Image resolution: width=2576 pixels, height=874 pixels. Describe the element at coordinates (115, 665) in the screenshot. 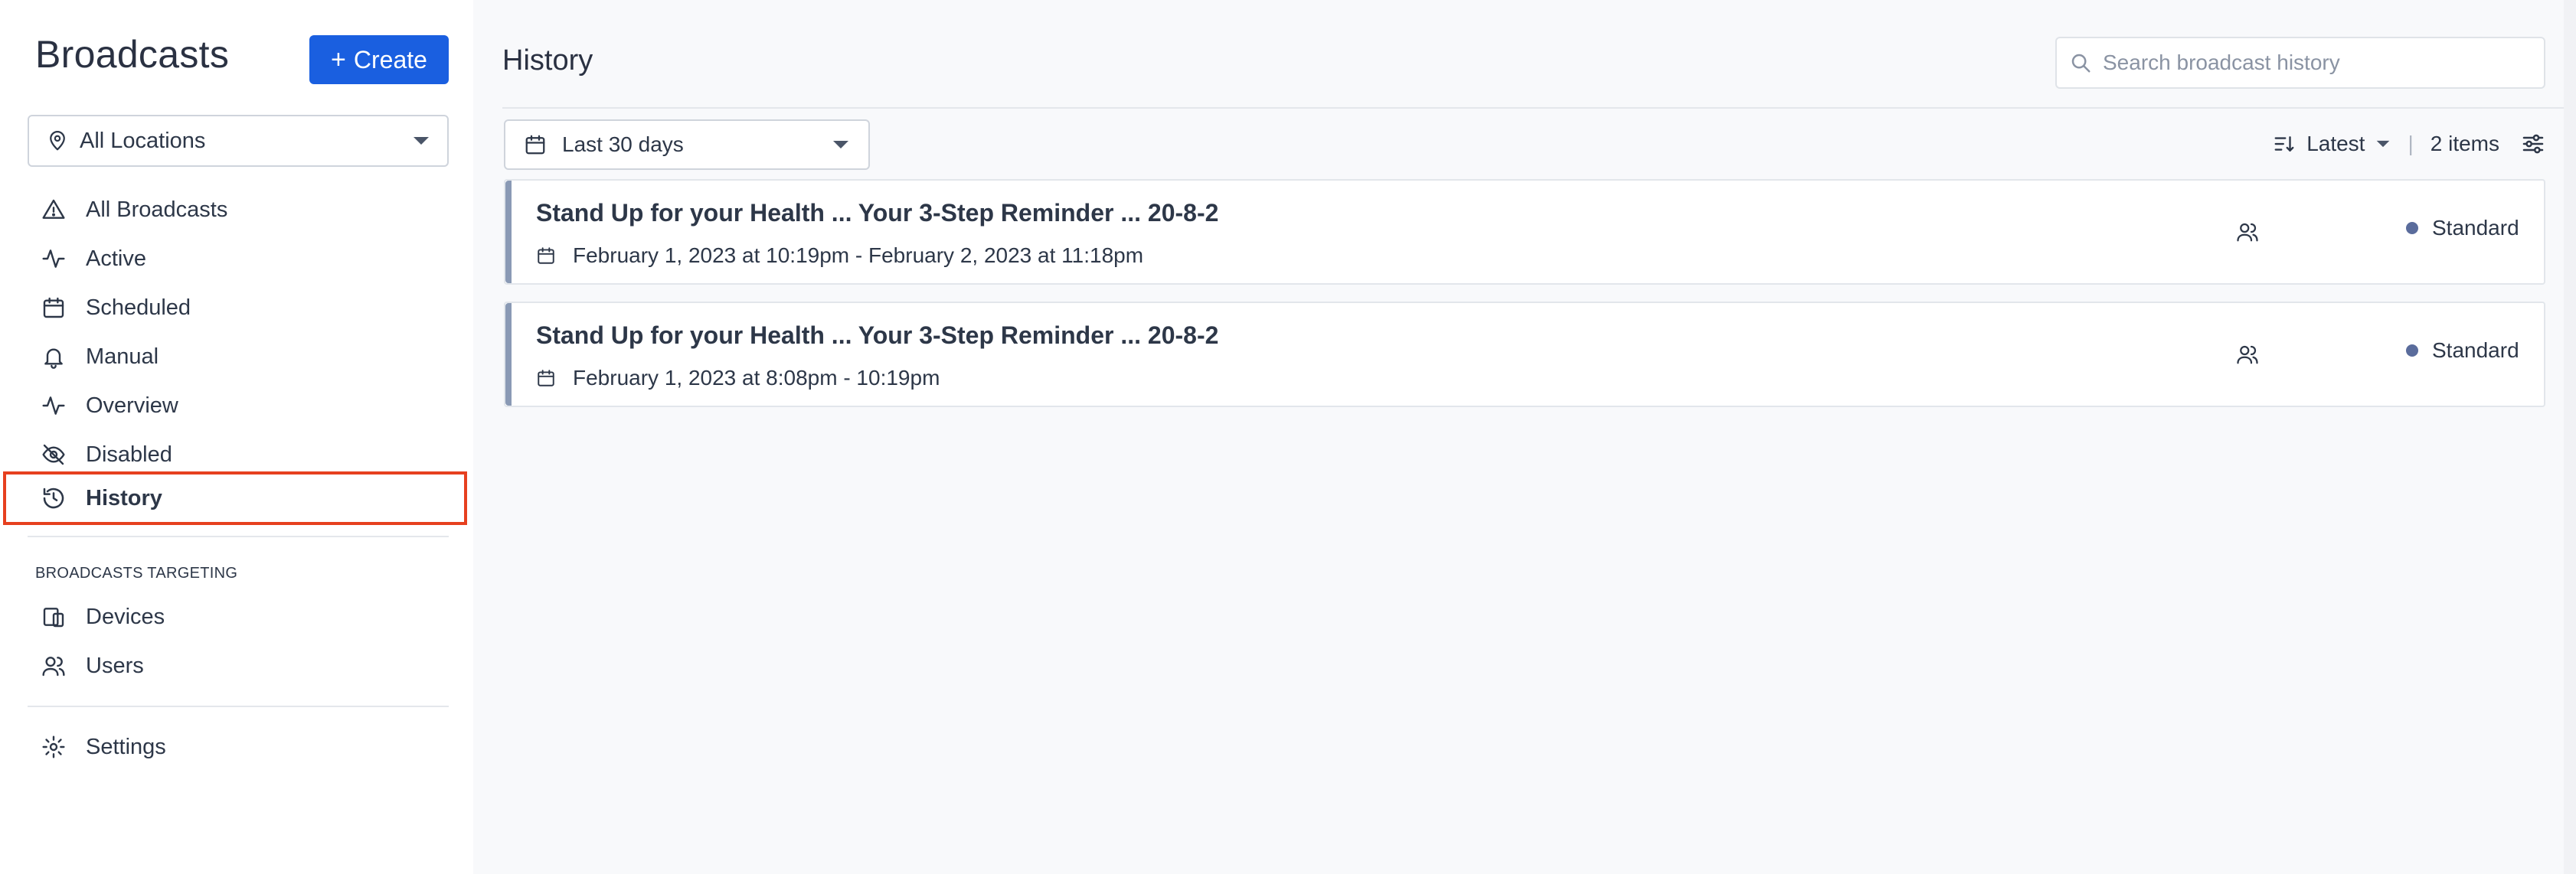

I see `nav-item-label: Users` at that location.